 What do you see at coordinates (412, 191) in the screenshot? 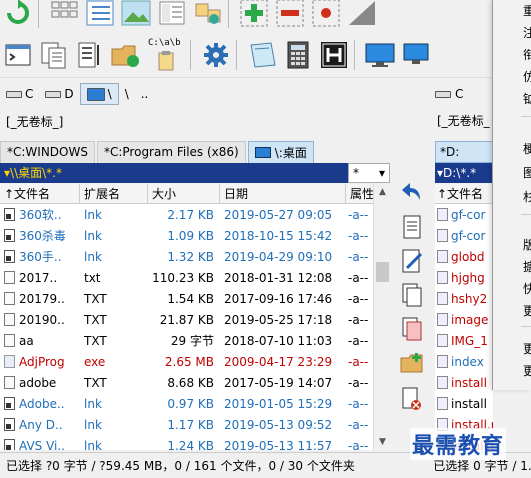
I see `go-up-icon` at bounding box center [412, 191].